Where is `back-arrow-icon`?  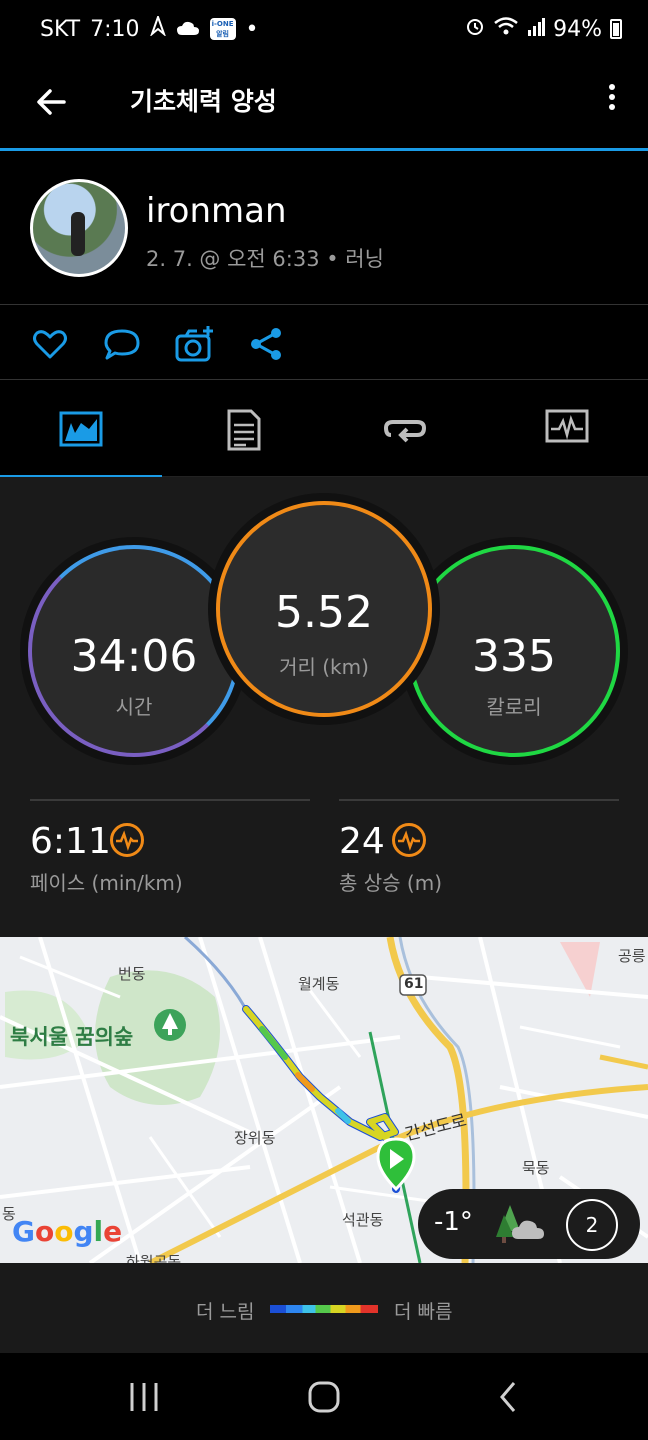 back-arrow-icon is located at coordinates (52, 102).